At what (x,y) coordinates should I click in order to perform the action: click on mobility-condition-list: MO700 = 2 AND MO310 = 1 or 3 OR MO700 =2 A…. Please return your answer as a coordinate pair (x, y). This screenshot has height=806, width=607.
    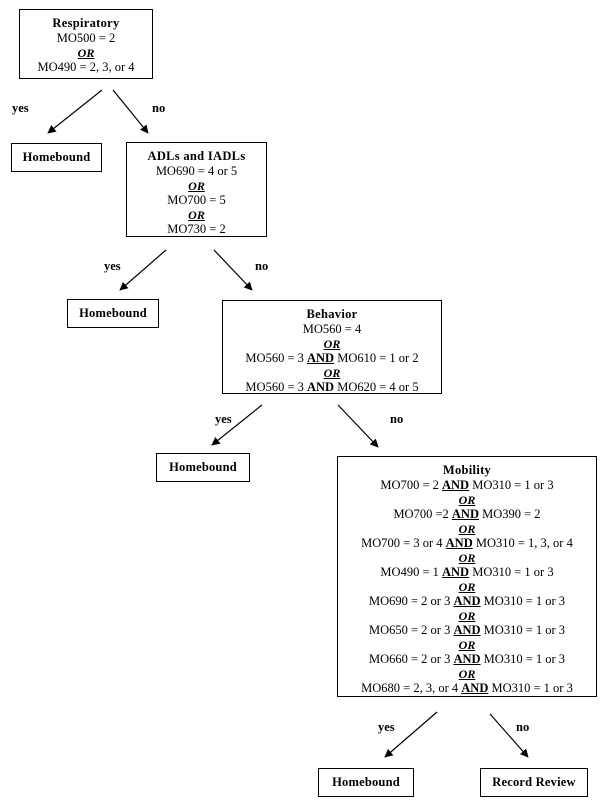
    Looking at the image, I should click on (467, 587).